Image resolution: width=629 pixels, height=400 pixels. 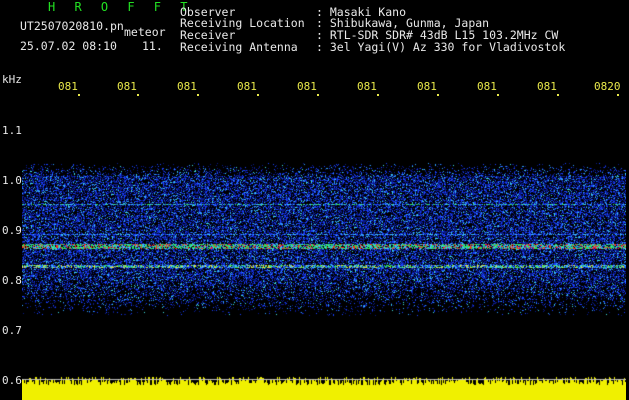 I want to click on x-tick-label: 0820, so click(x=607, y=86).